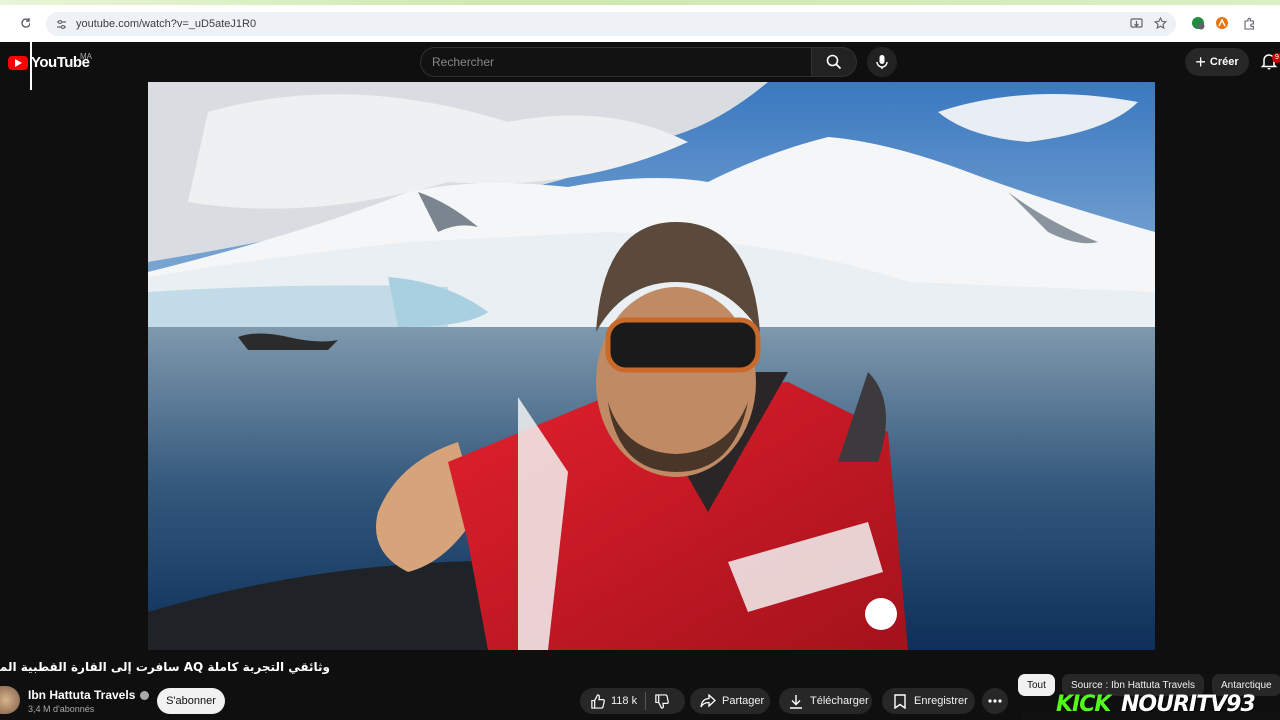 This screenshot has height=720, width=1280. Describe the element at coordinates (900, 701) in the screenshot. I see `bookmark-icon` at that location.